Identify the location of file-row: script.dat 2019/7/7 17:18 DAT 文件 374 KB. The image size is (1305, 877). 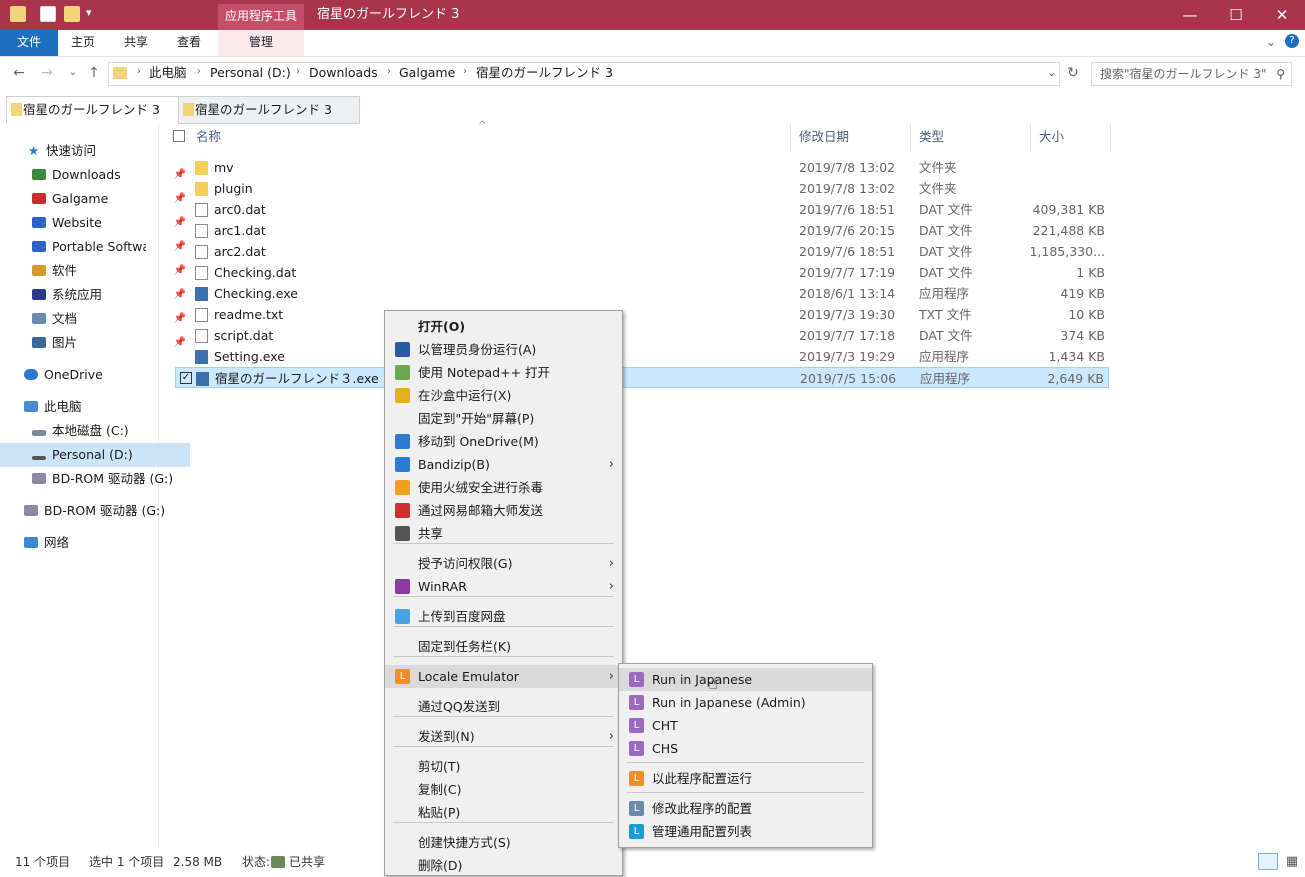
(642, 335).